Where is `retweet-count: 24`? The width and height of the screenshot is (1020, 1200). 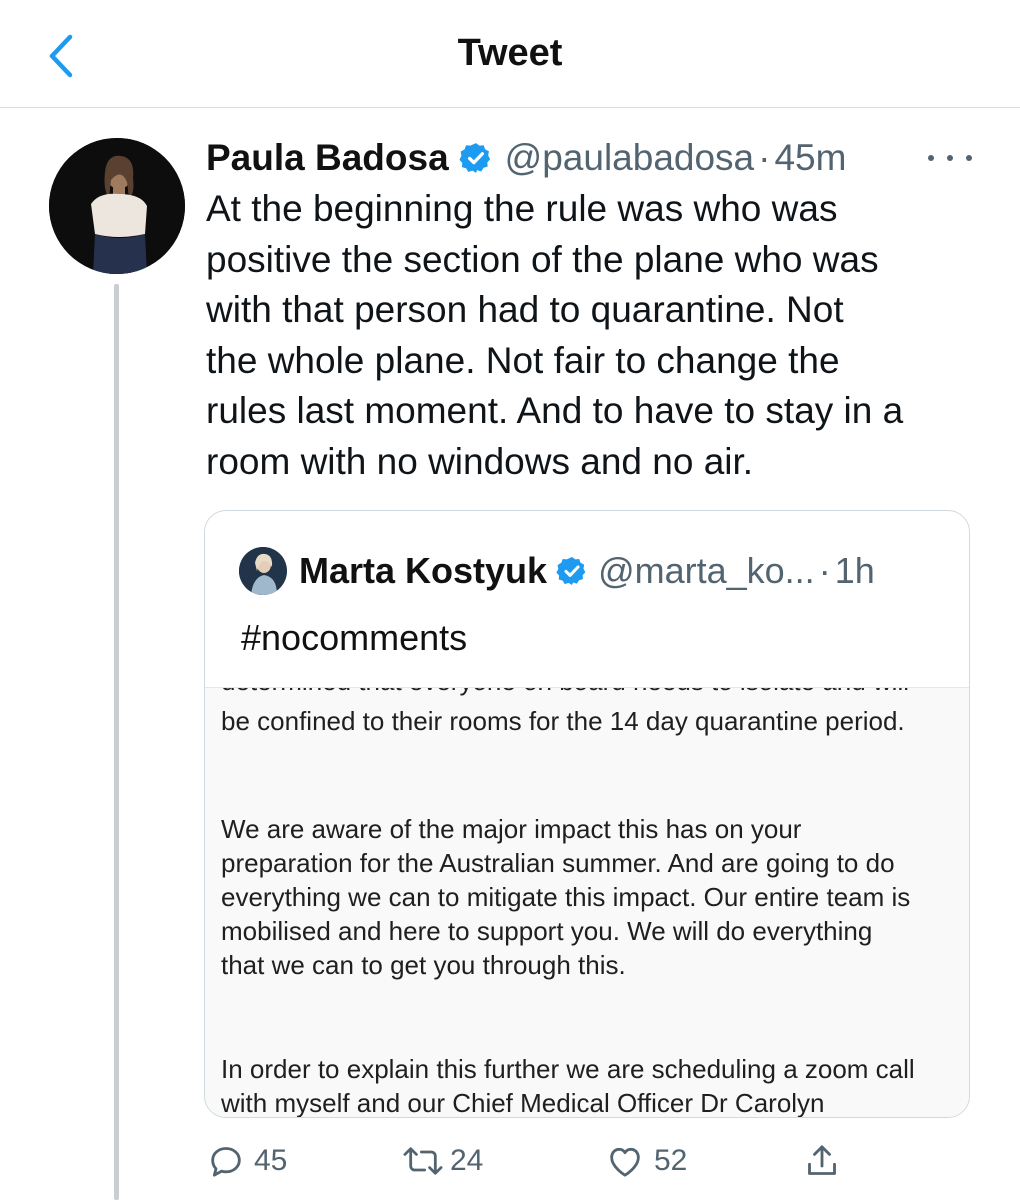
retweet-count: 24 is located at coordinates (467, 1160).